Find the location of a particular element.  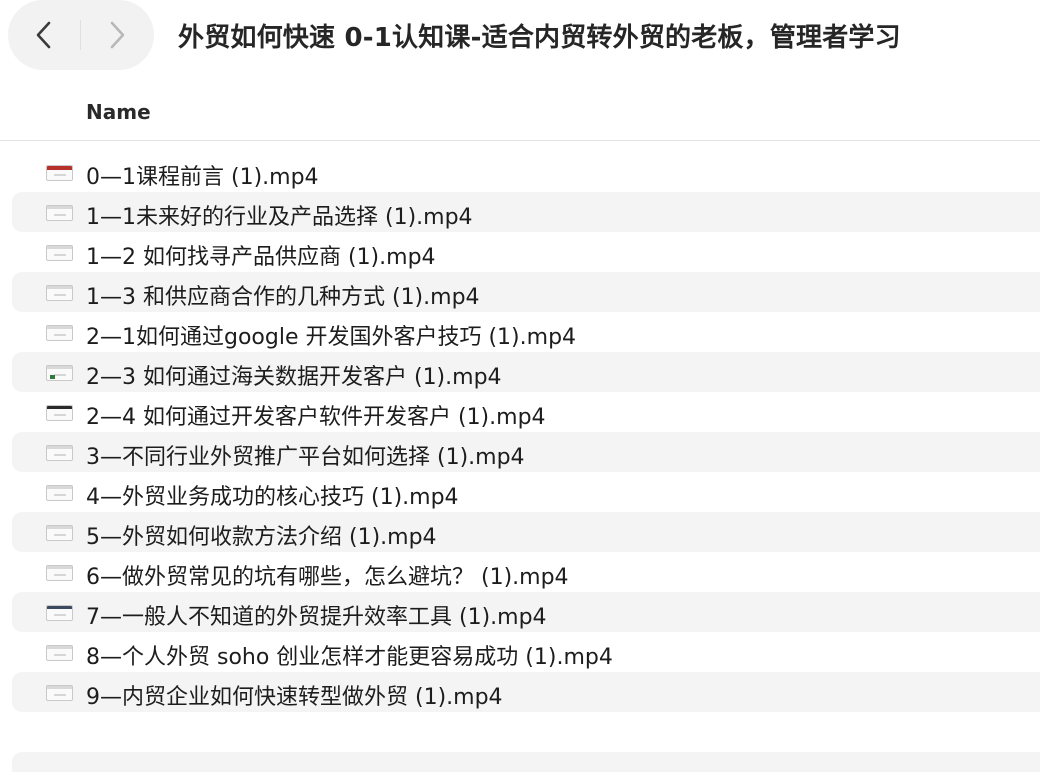

file-row: 7—一般人不知道的外贸提升效率工具 (1).mp4 is located at coordinates (526, 612).